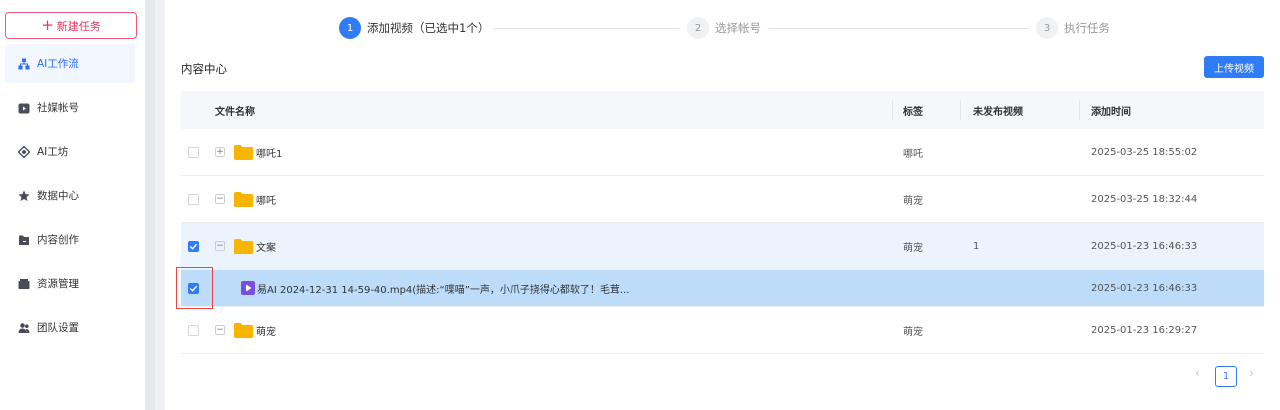  I want to click on file-name: 哪吒1, so click(269, 152).